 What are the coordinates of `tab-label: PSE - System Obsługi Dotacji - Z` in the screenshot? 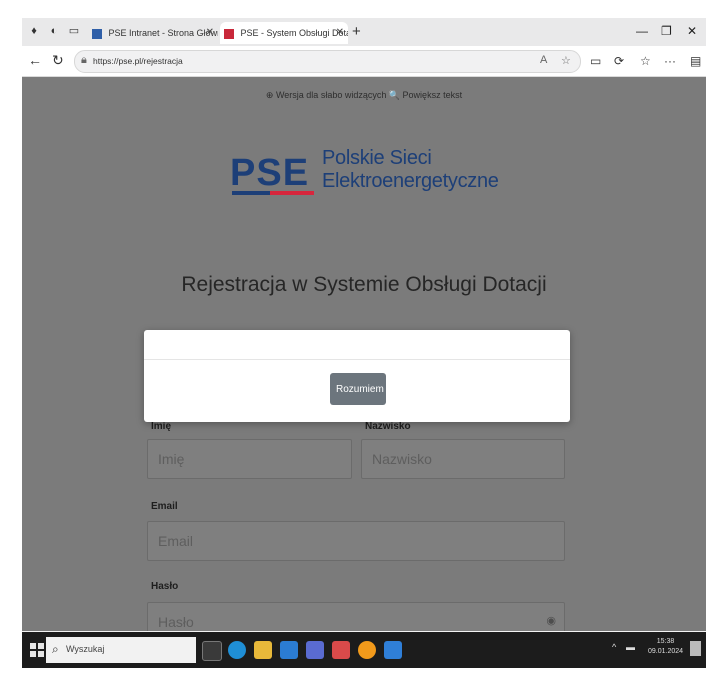 It's located at (294, 33).